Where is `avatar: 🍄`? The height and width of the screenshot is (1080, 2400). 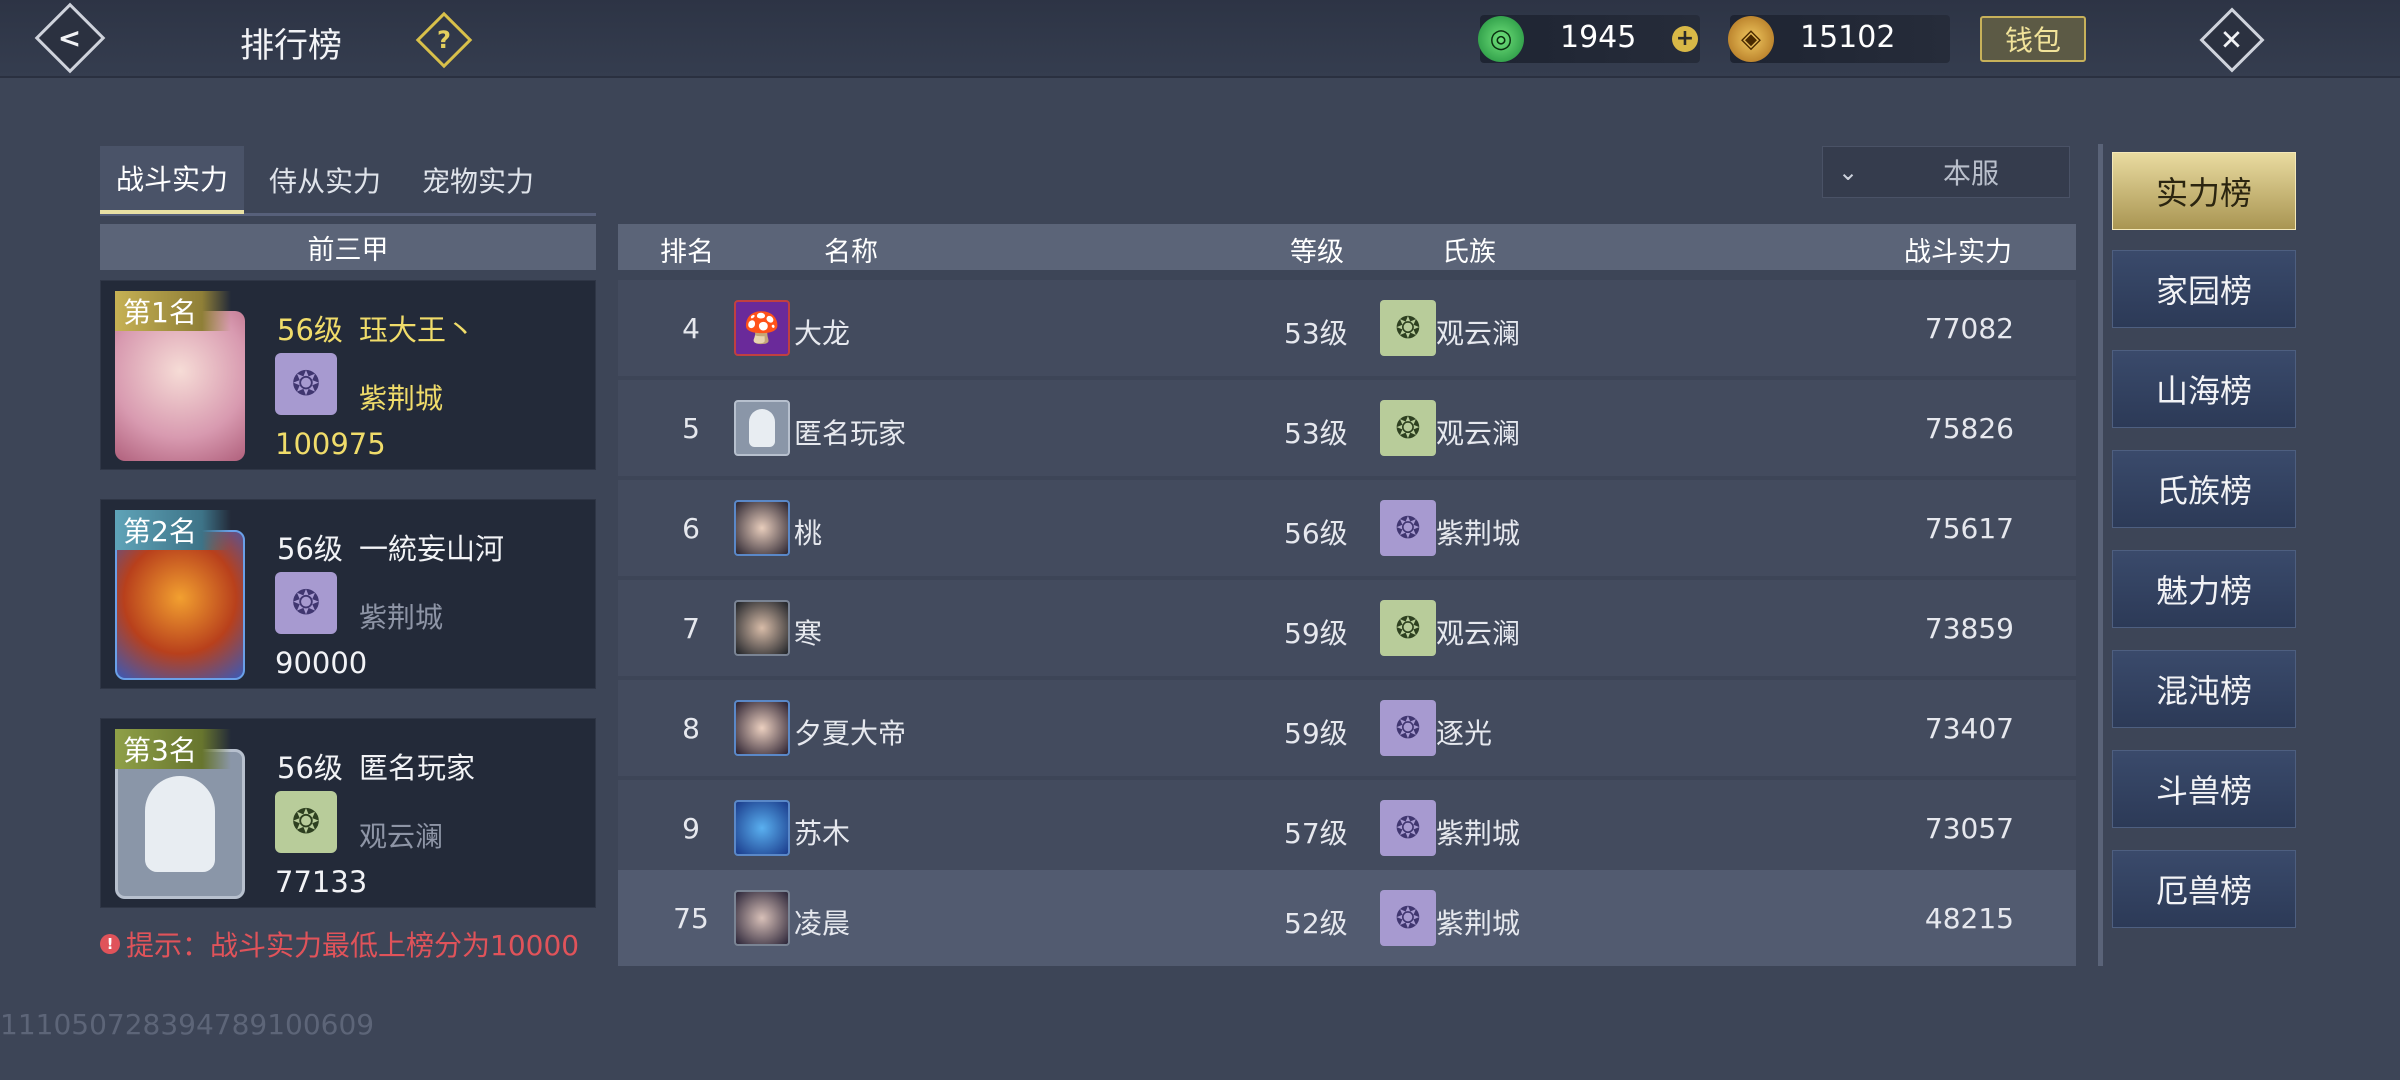 avatar: 🍄 is located at coordinates (762, 328).